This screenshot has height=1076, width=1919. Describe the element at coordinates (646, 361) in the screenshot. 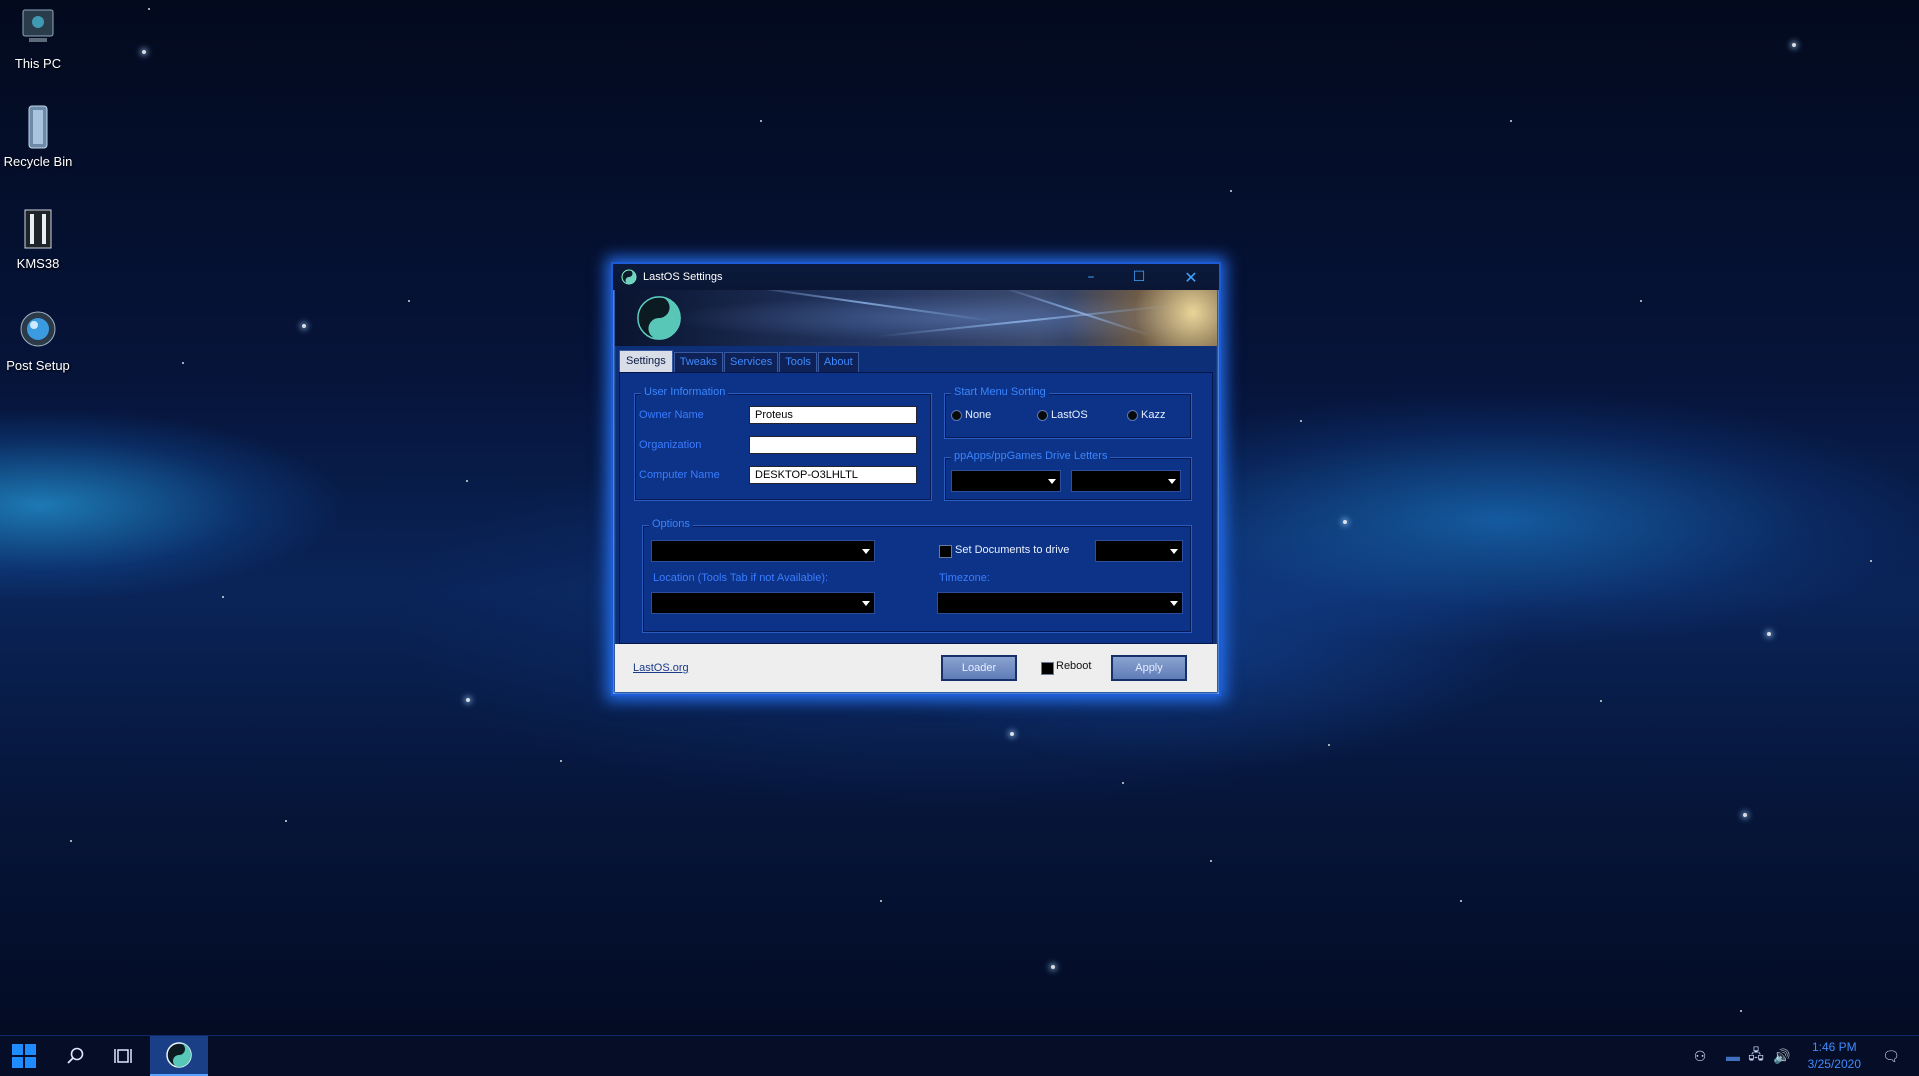

I see `tab-settings: Settings` at that location.